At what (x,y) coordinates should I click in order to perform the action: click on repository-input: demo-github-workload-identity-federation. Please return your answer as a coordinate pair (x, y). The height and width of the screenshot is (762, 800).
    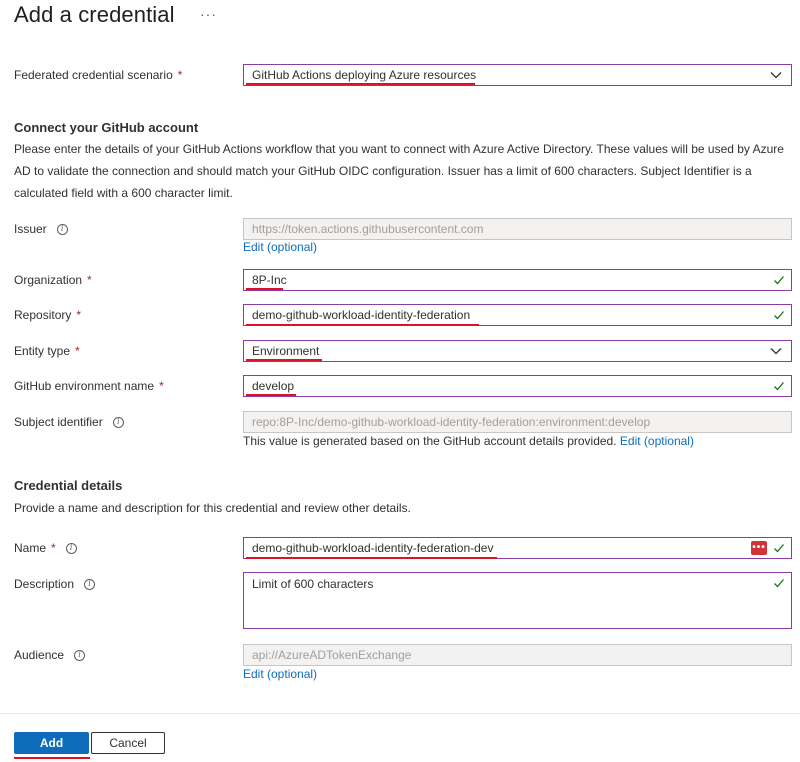
    Looking at the image, I should click on (517, 315).